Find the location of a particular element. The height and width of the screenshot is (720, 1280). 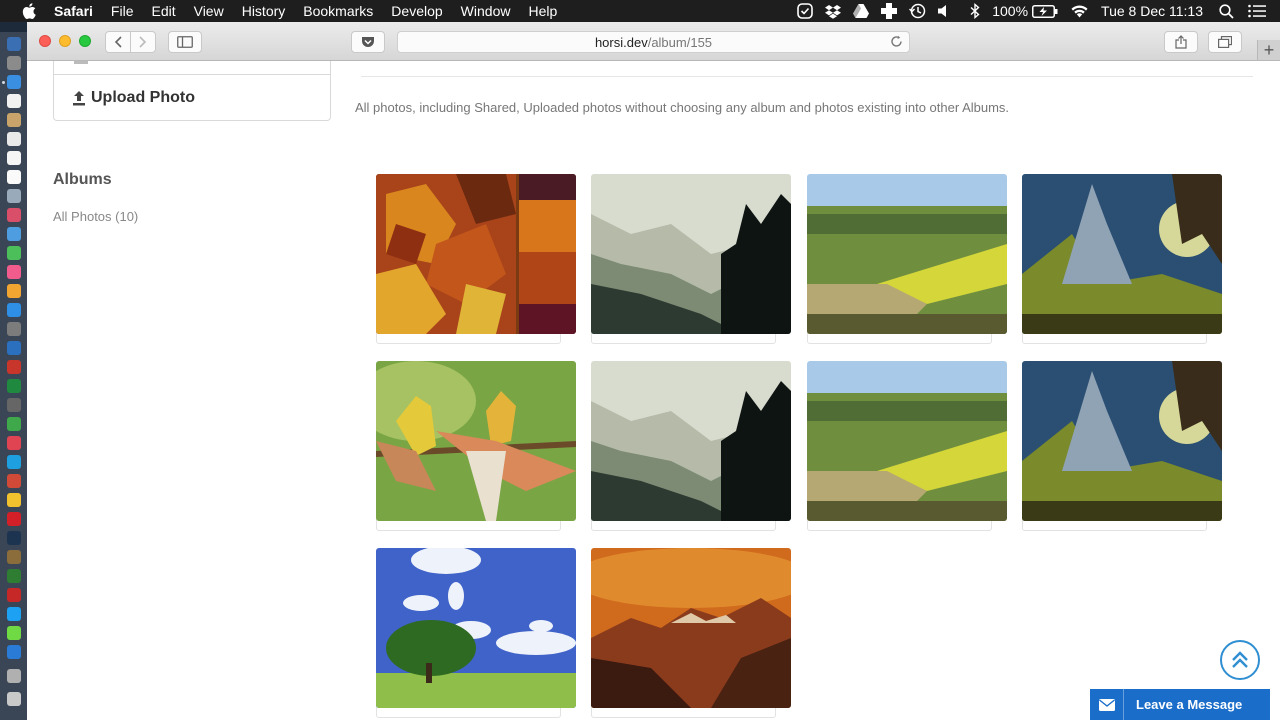

check-icon is located at coordinates (805, 11).